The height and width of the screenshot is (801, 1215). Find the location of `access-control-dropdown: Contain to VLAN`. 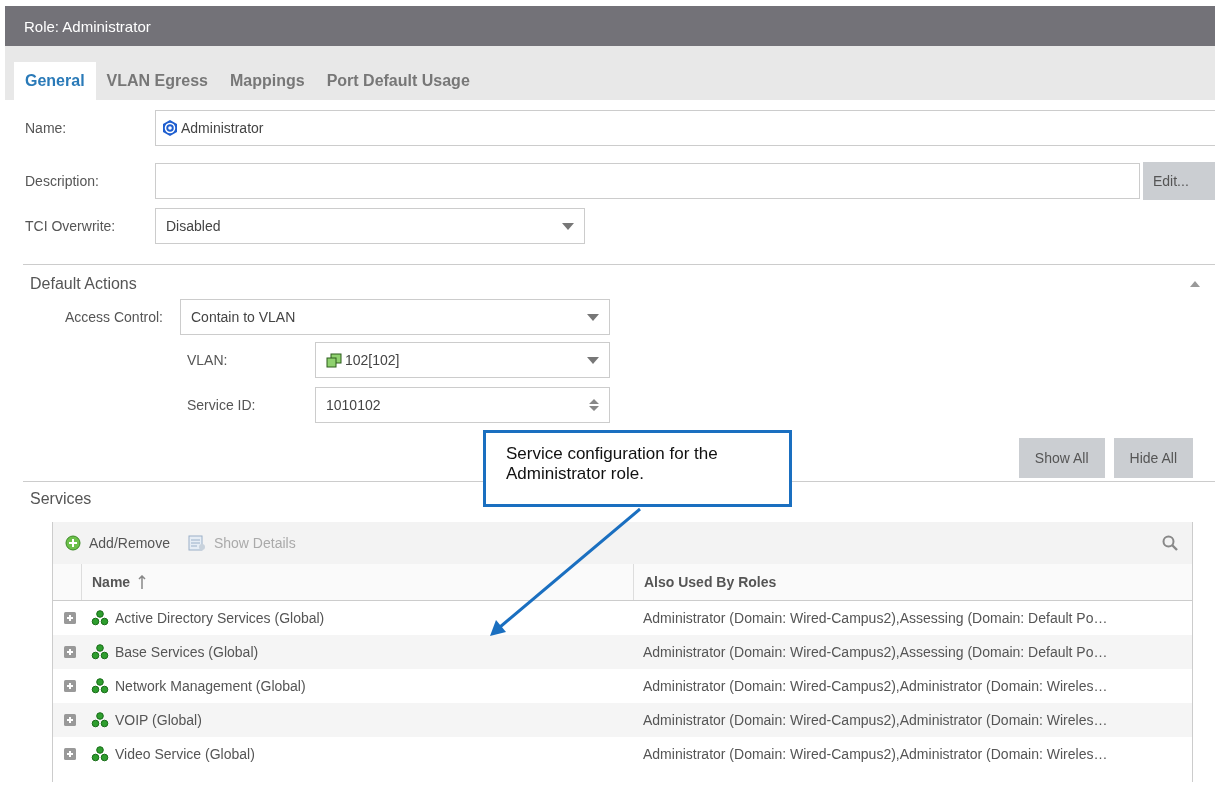

access-control-dropdown: Contain to VLAN is located at coordinates (395, 317).